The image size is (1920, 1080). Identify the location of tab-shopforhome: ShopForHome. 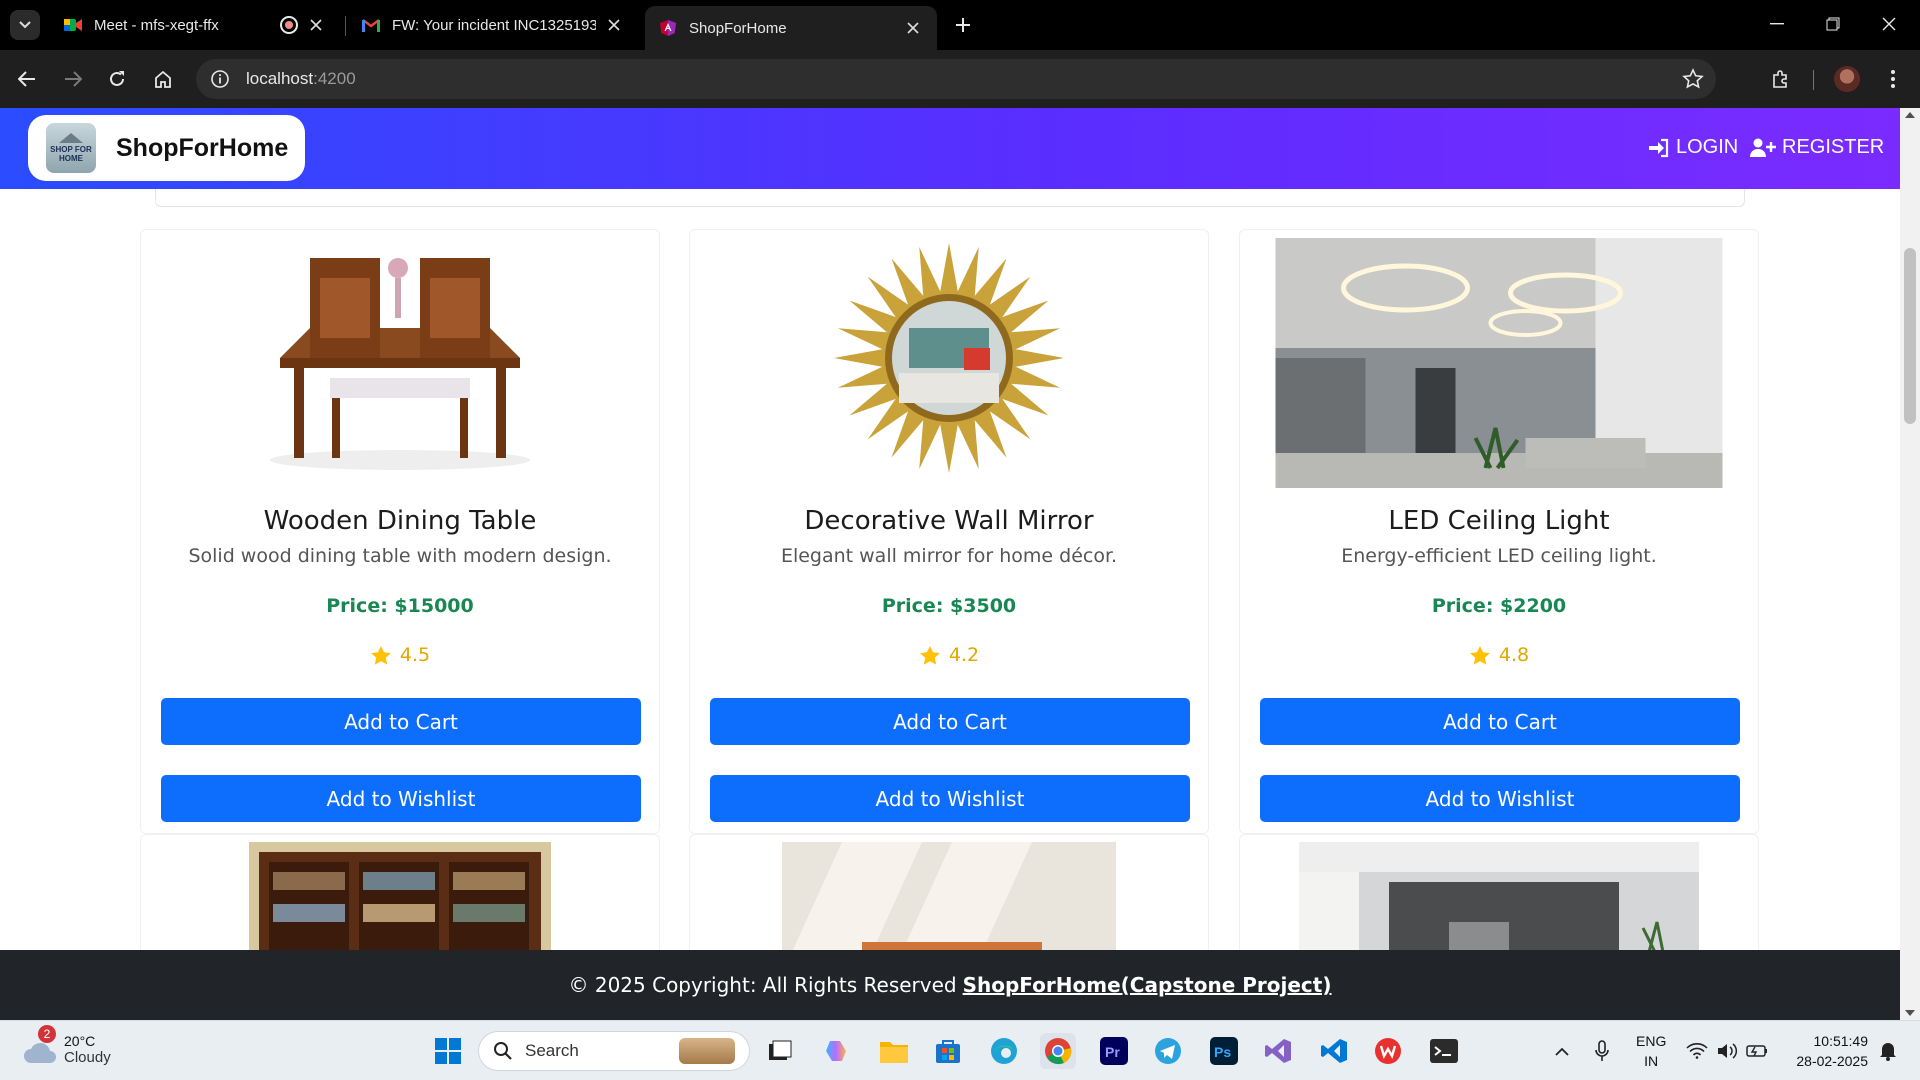
(791, 28).